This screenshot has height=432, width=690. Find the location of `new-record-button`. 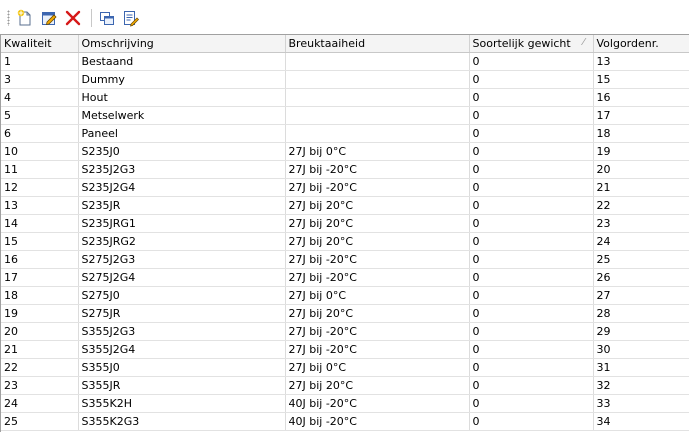

new-record-button is located at coordinates (25, 18).